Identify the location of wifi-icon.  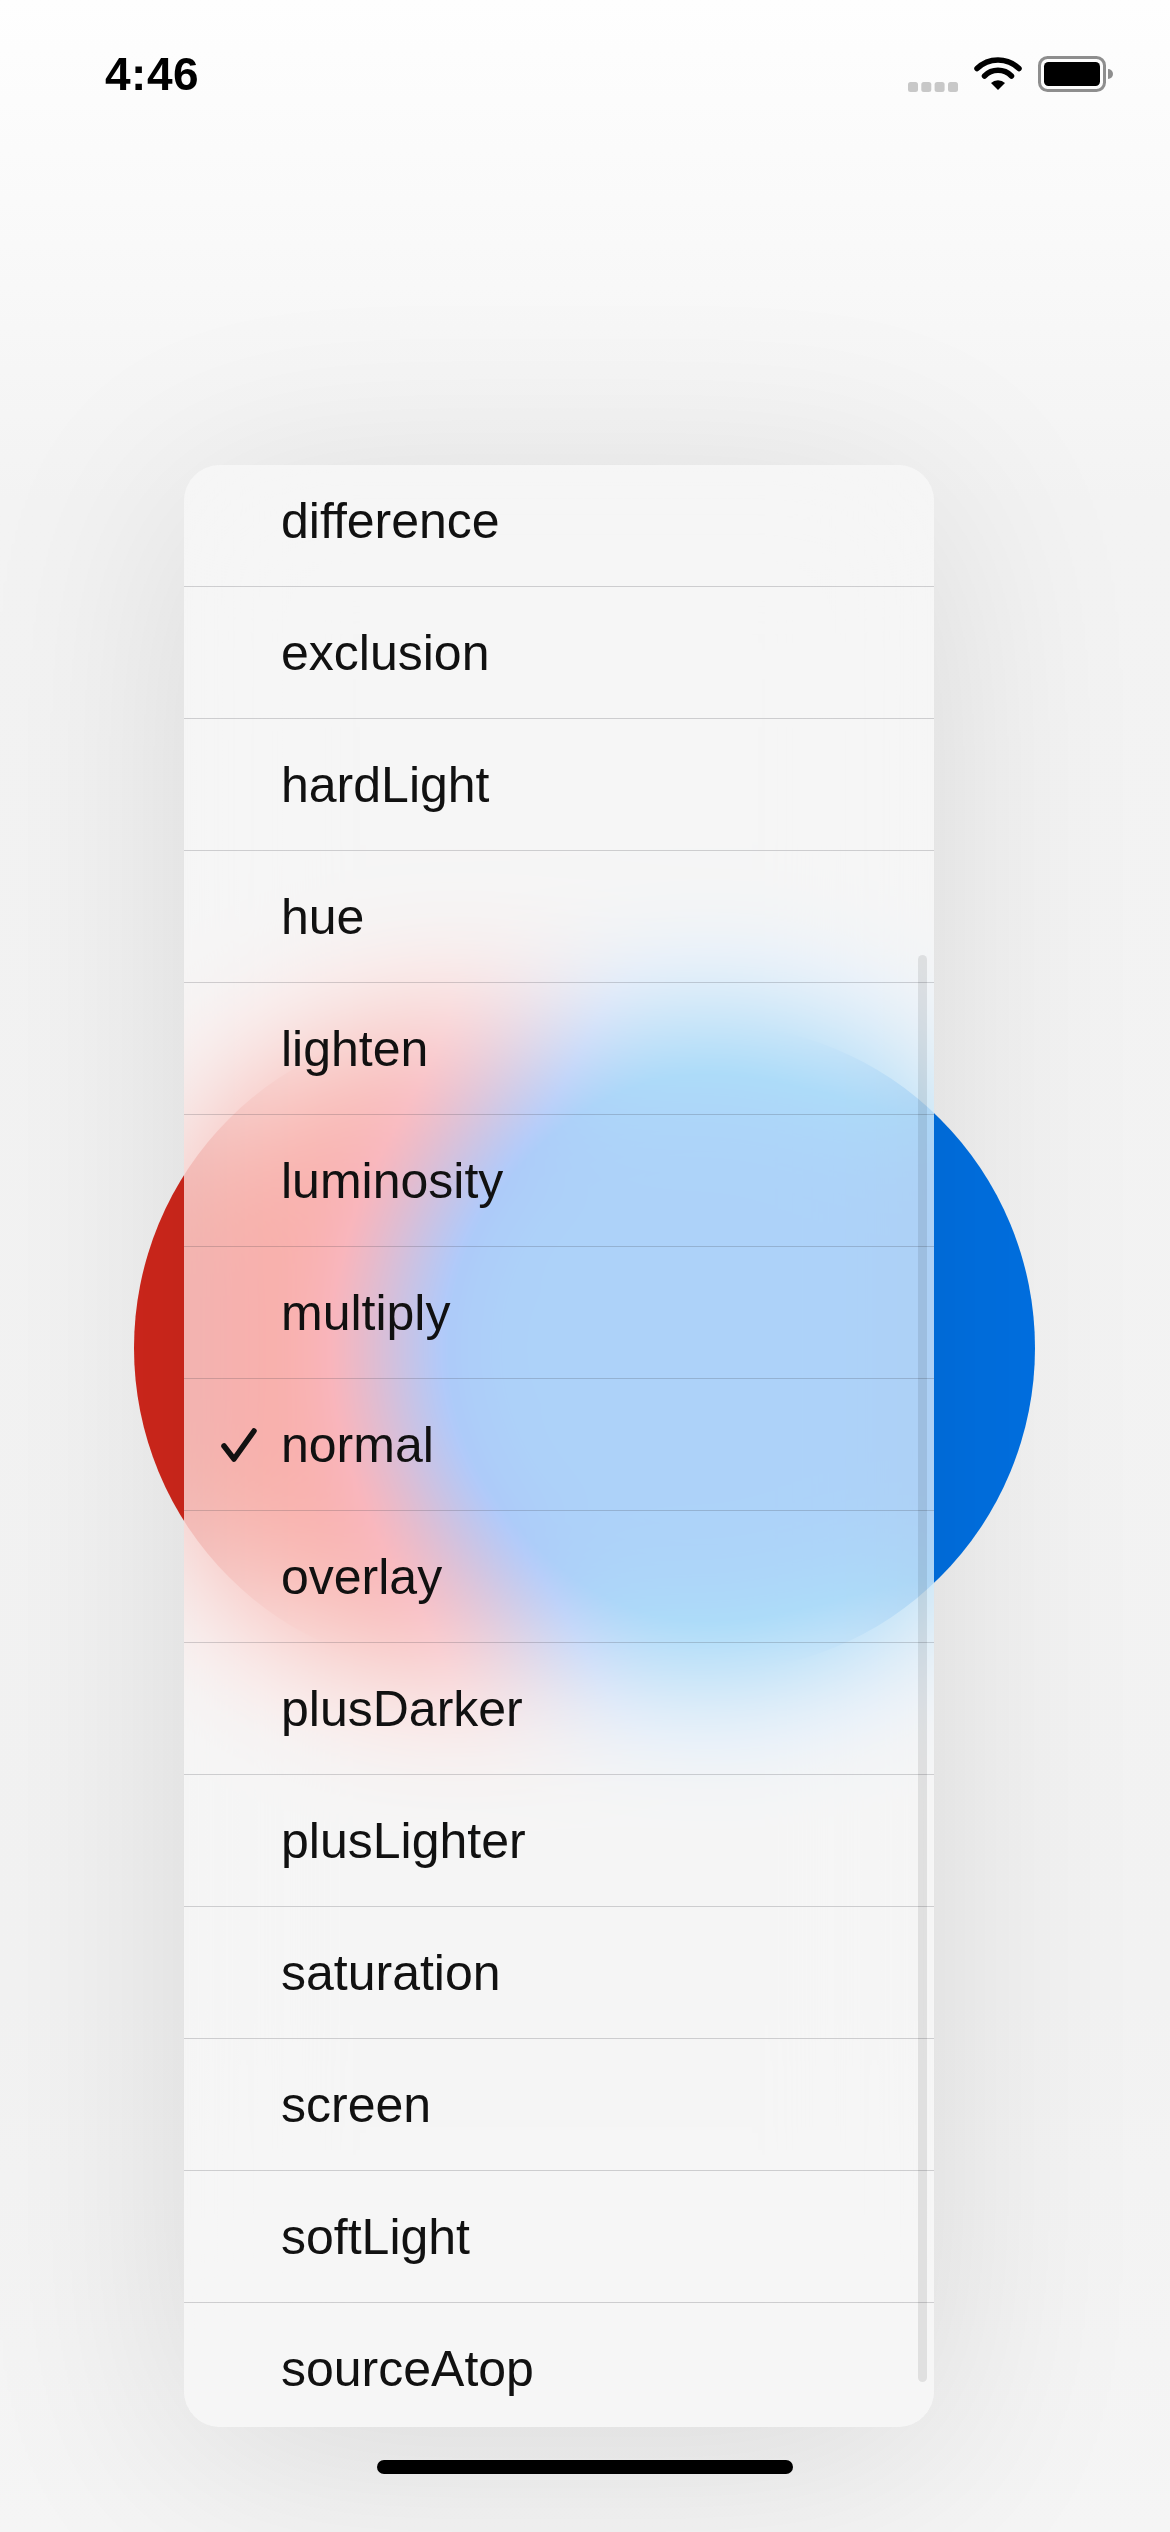
(998, 74).